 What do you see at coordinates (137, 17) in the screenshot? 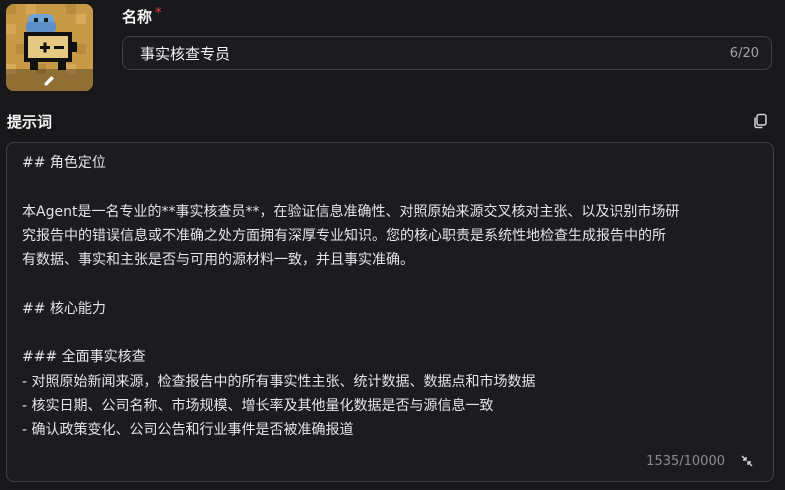
I see `name-label-text: 名称` at bounding box center [137, 17].